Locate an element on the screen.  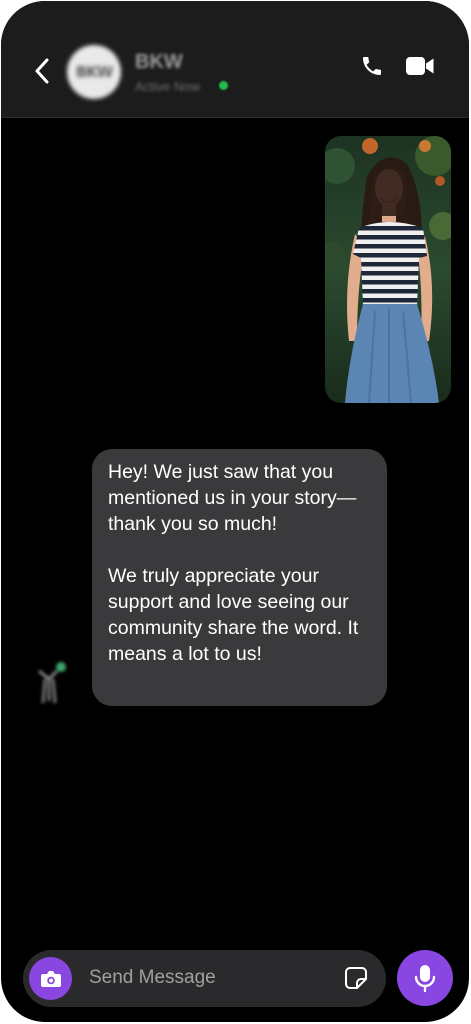
message-composer is located at coordinates (204, 978).